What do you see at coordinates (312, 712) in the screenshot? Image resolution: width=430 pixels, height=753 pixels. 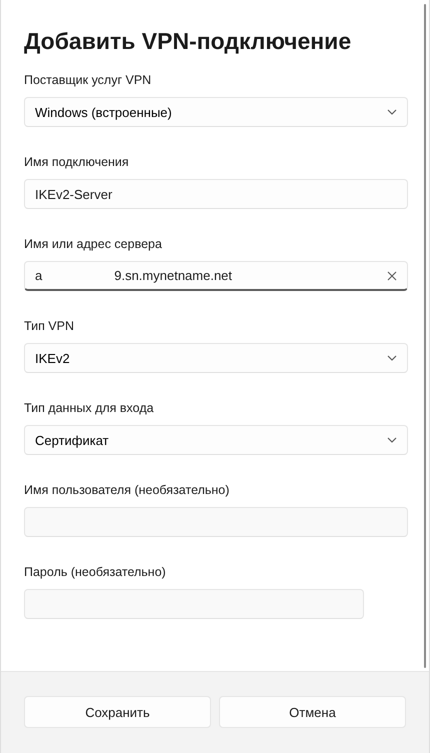 I see `cancel-button: Отмена` at bounding box center [312, 712].